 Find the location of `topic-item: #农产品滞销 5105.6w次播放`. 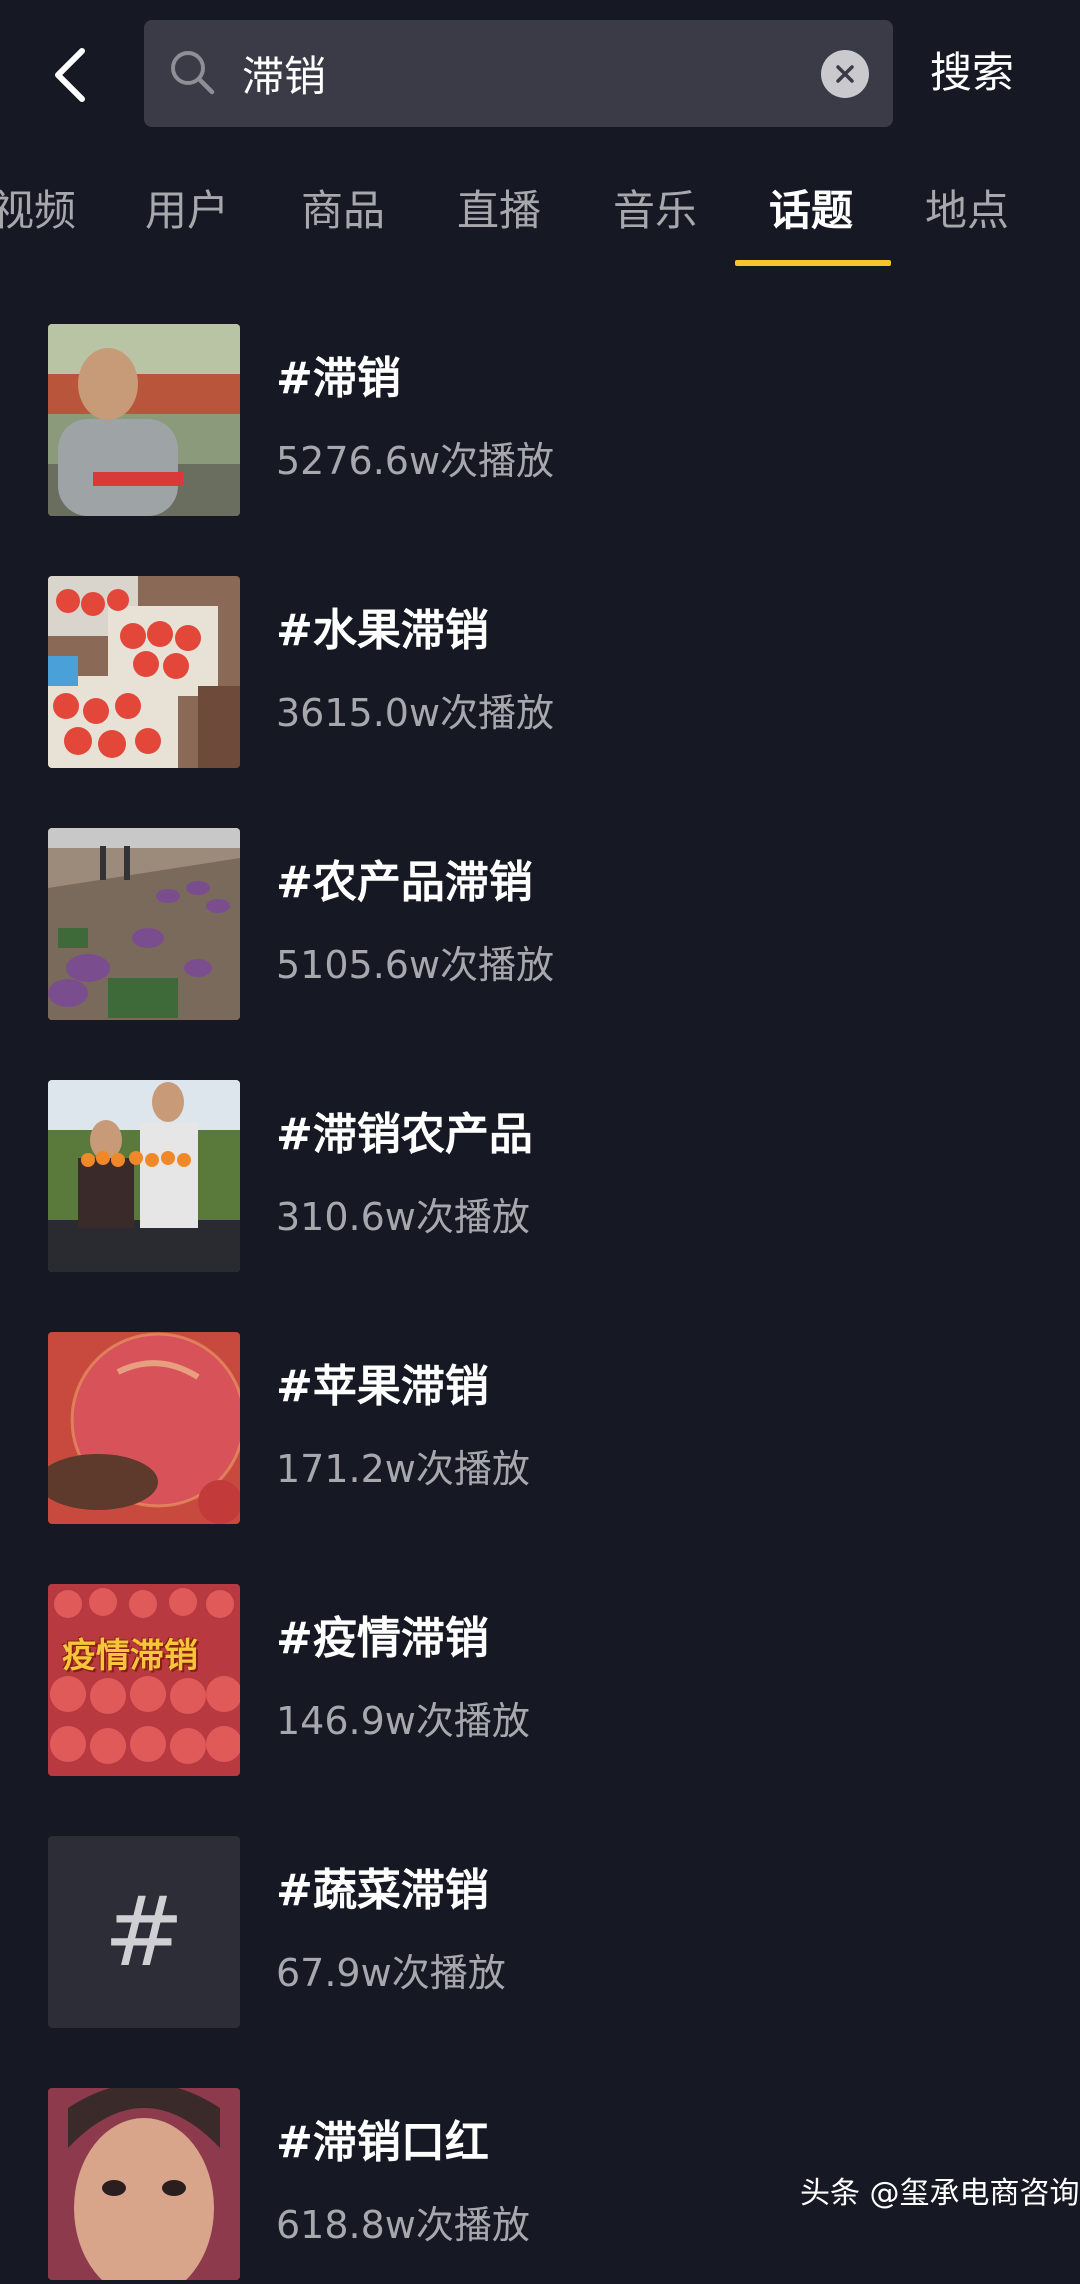

topic-item: #农产品滞销 5105.6w次播放 is located at coordinates (540, 924).